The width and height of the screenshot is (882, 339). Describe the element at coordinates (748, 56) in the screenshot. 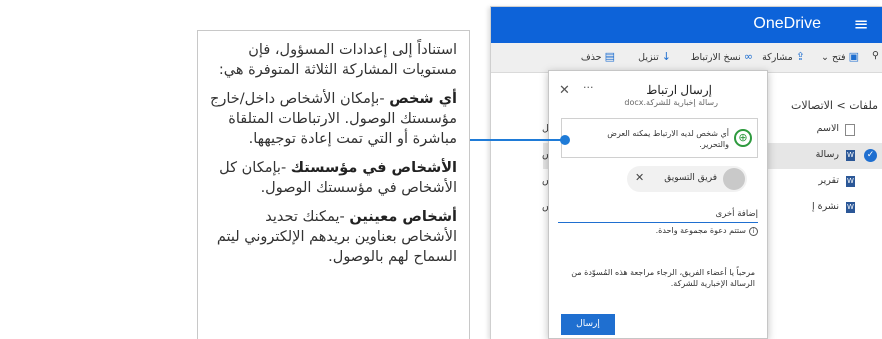

I see `link-icon: ∞` at that location.